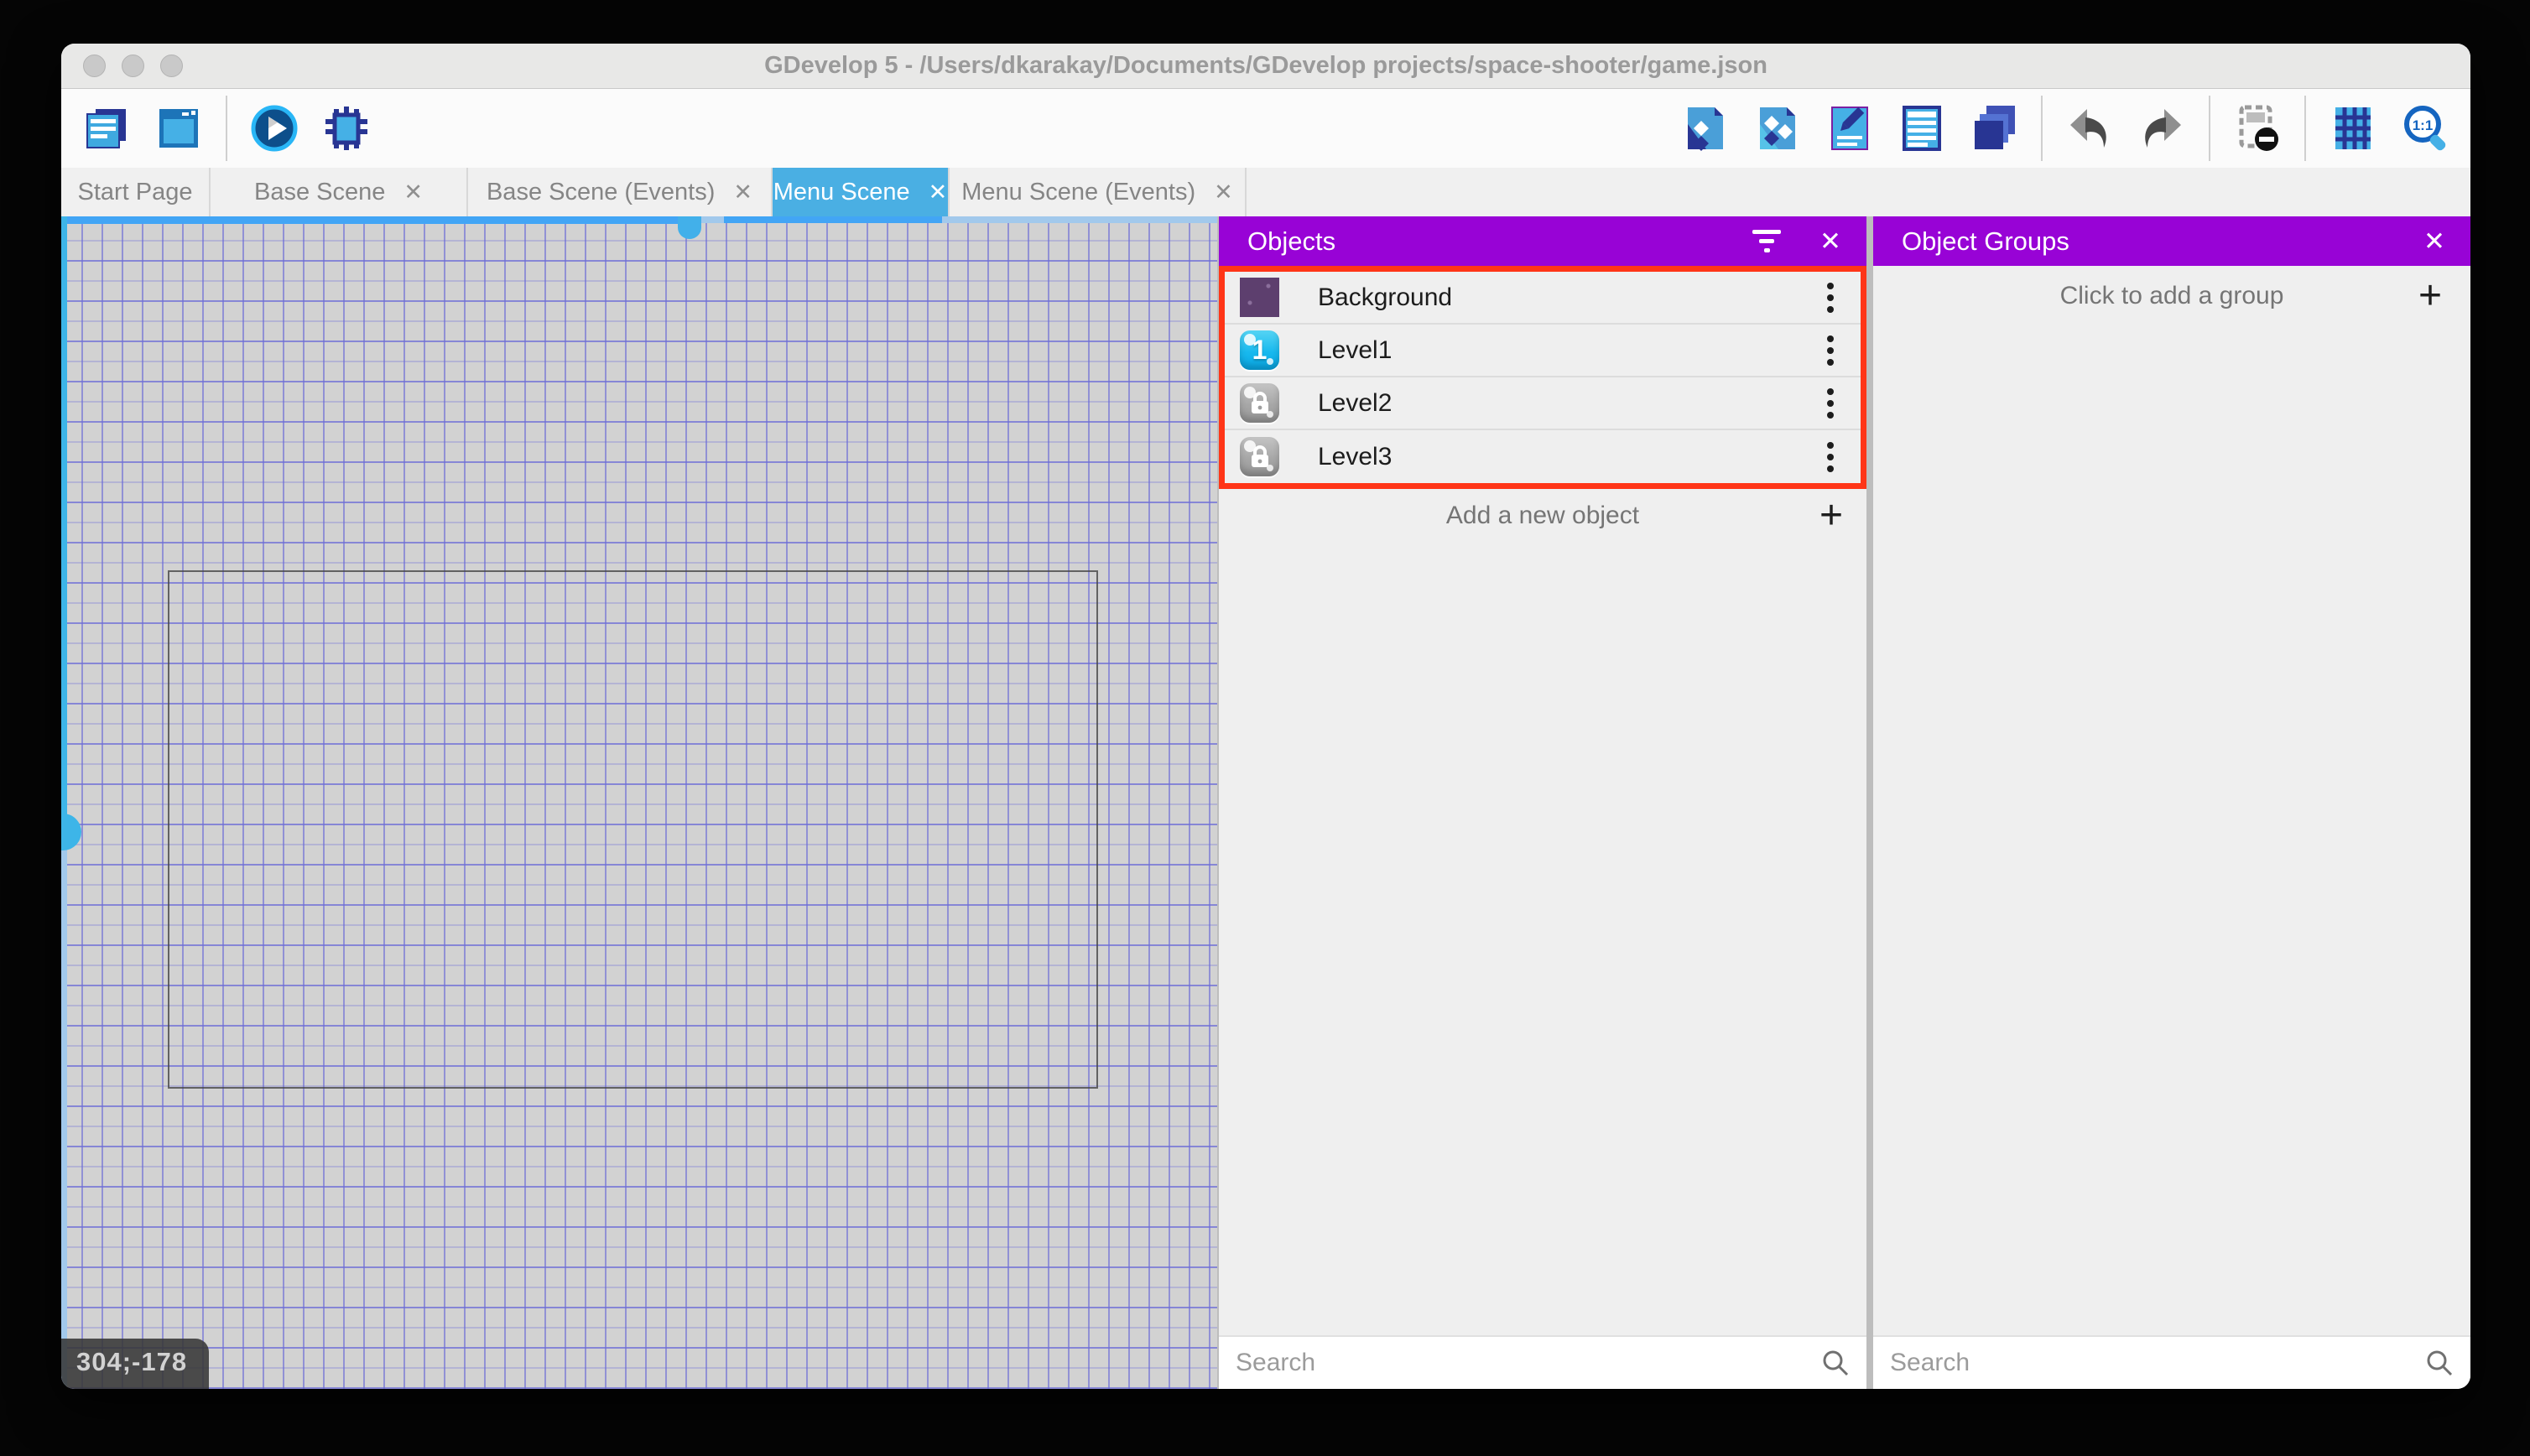 This screenshot has height=1456, width=2530. What do you see at coordinates (274, 128) in the screenshot?
I see `play-preview-icon` at bounding box center [274, 128].